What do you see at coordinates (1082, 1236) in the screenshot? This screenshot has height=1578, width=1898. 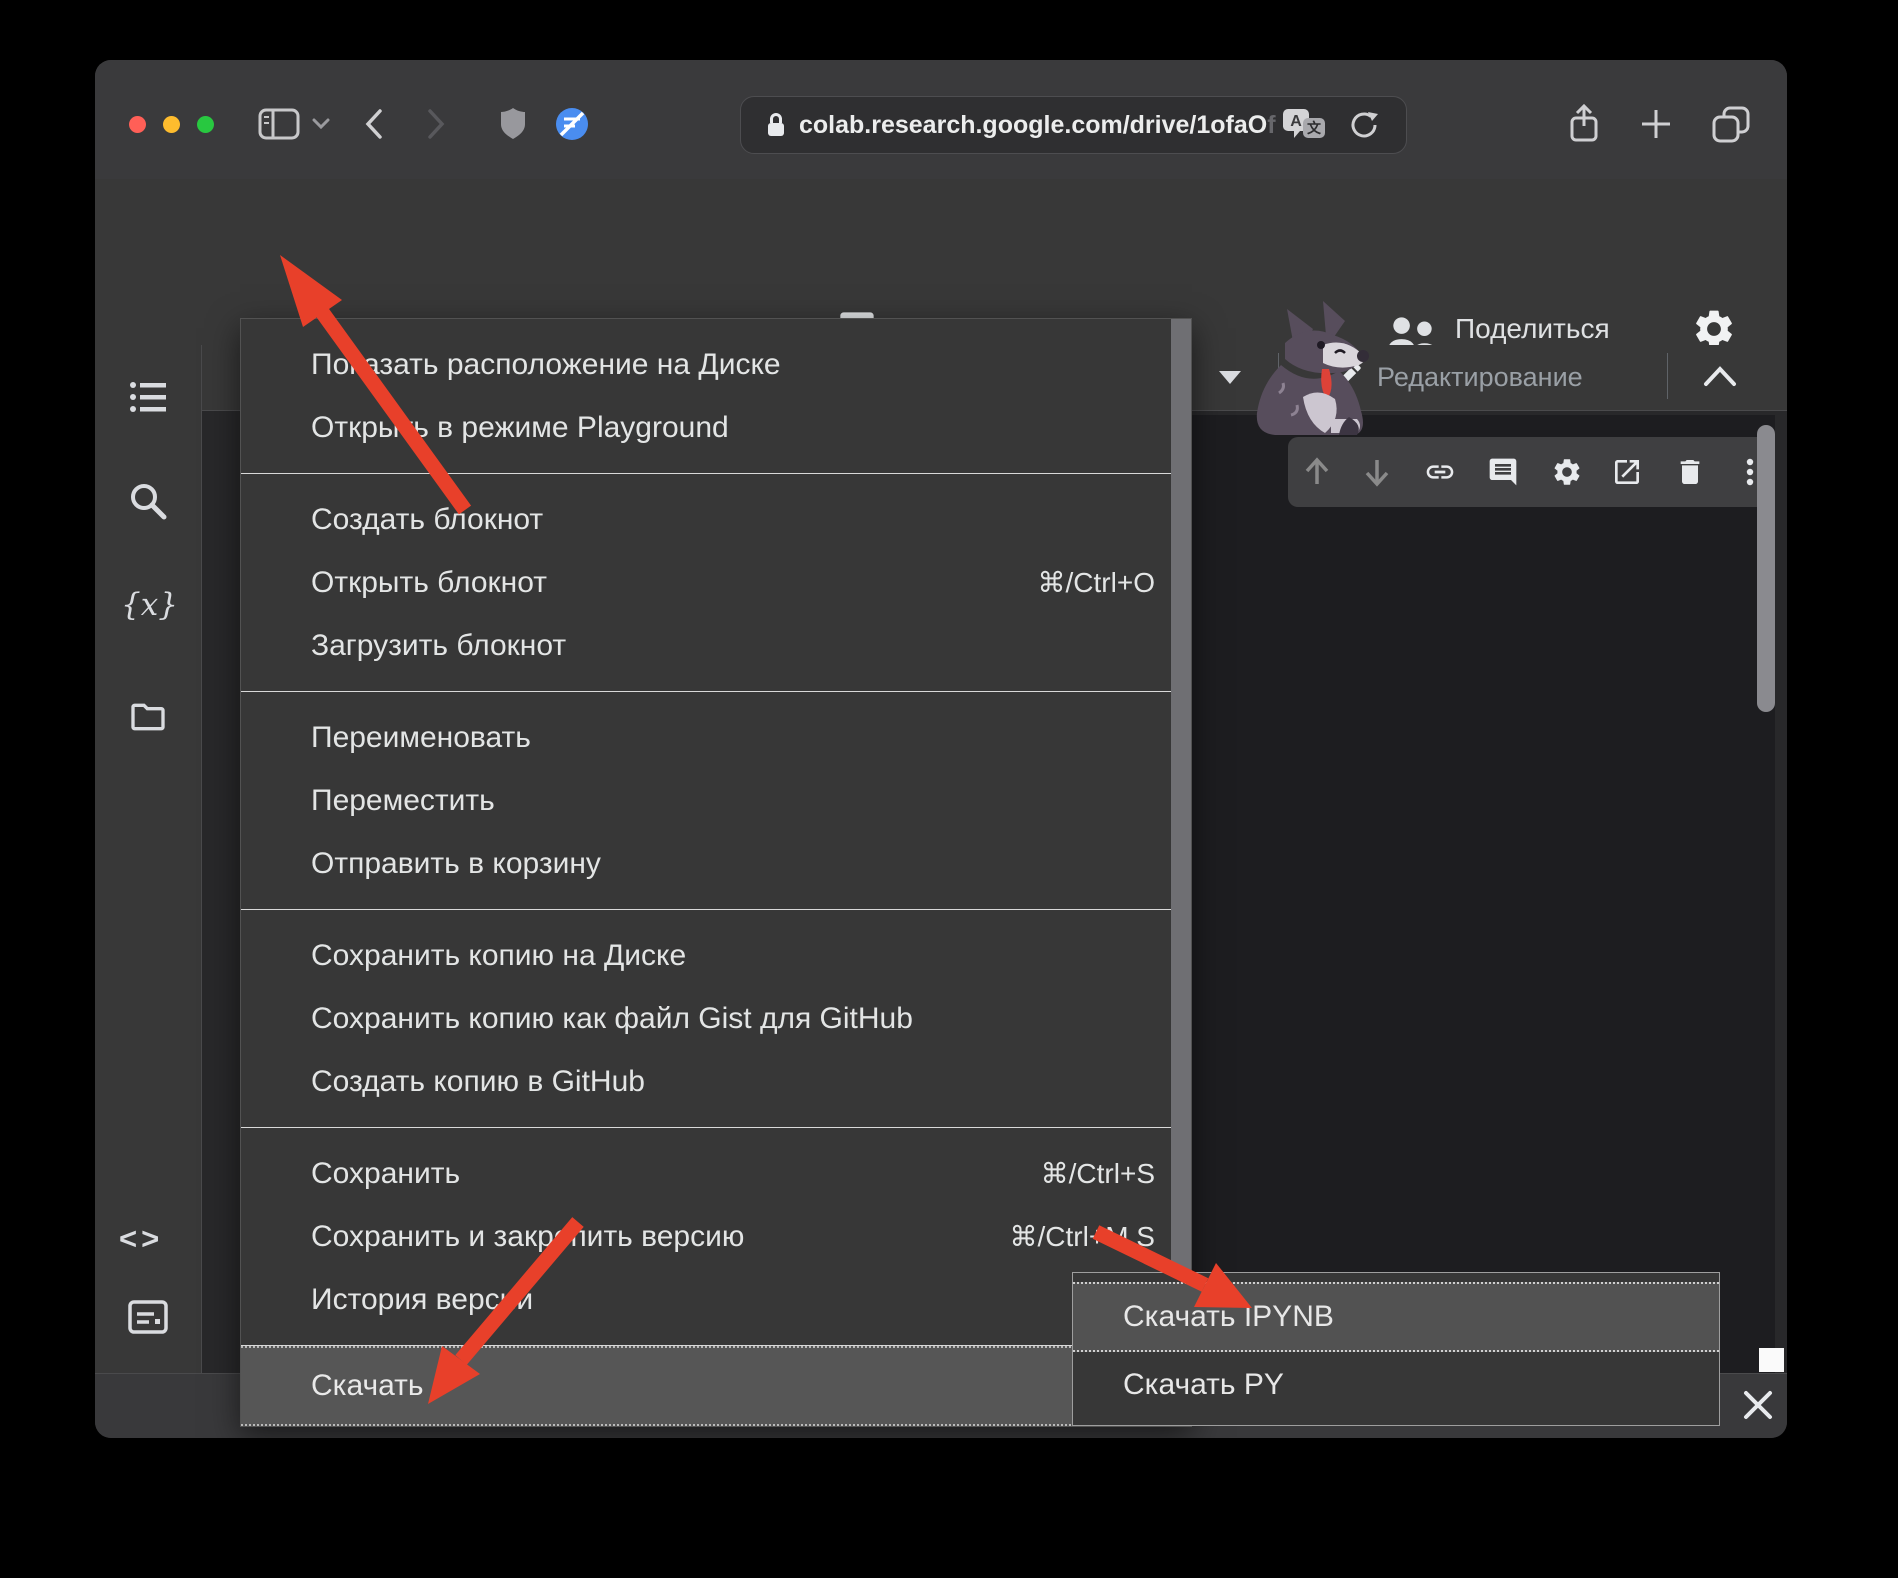 I see `menu-shortcut: ⌘/Ctrl+M S` at bounding box center [1082, 1236].